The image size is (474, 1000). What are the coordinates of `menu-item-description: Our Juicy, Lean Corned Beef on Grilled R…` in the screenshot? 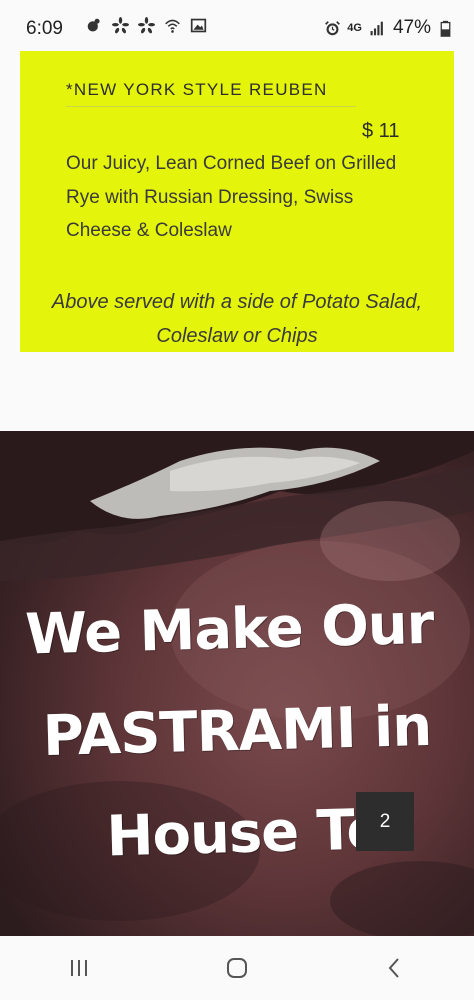 It's located at (231, 197).